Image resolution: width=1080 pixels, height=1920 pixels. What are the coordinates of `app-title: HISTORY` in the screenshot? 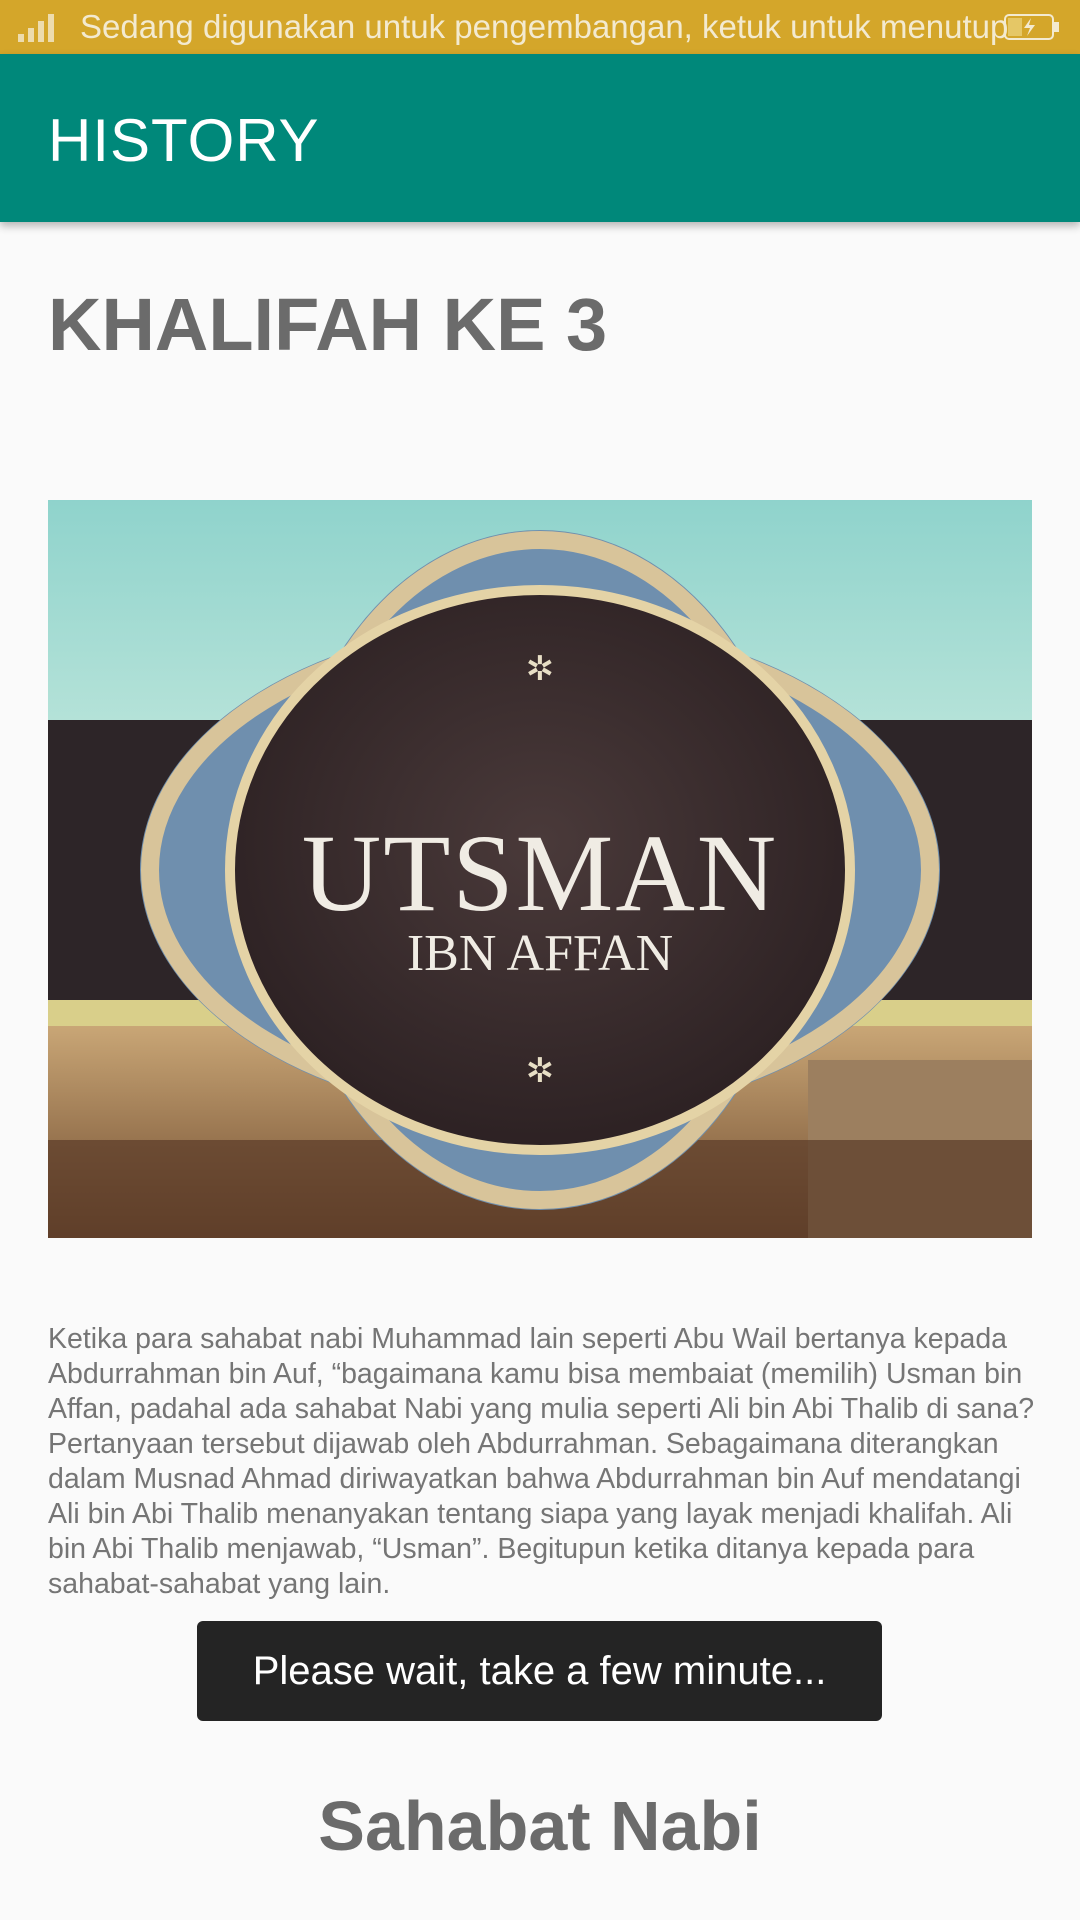 It's located at (184, 140).